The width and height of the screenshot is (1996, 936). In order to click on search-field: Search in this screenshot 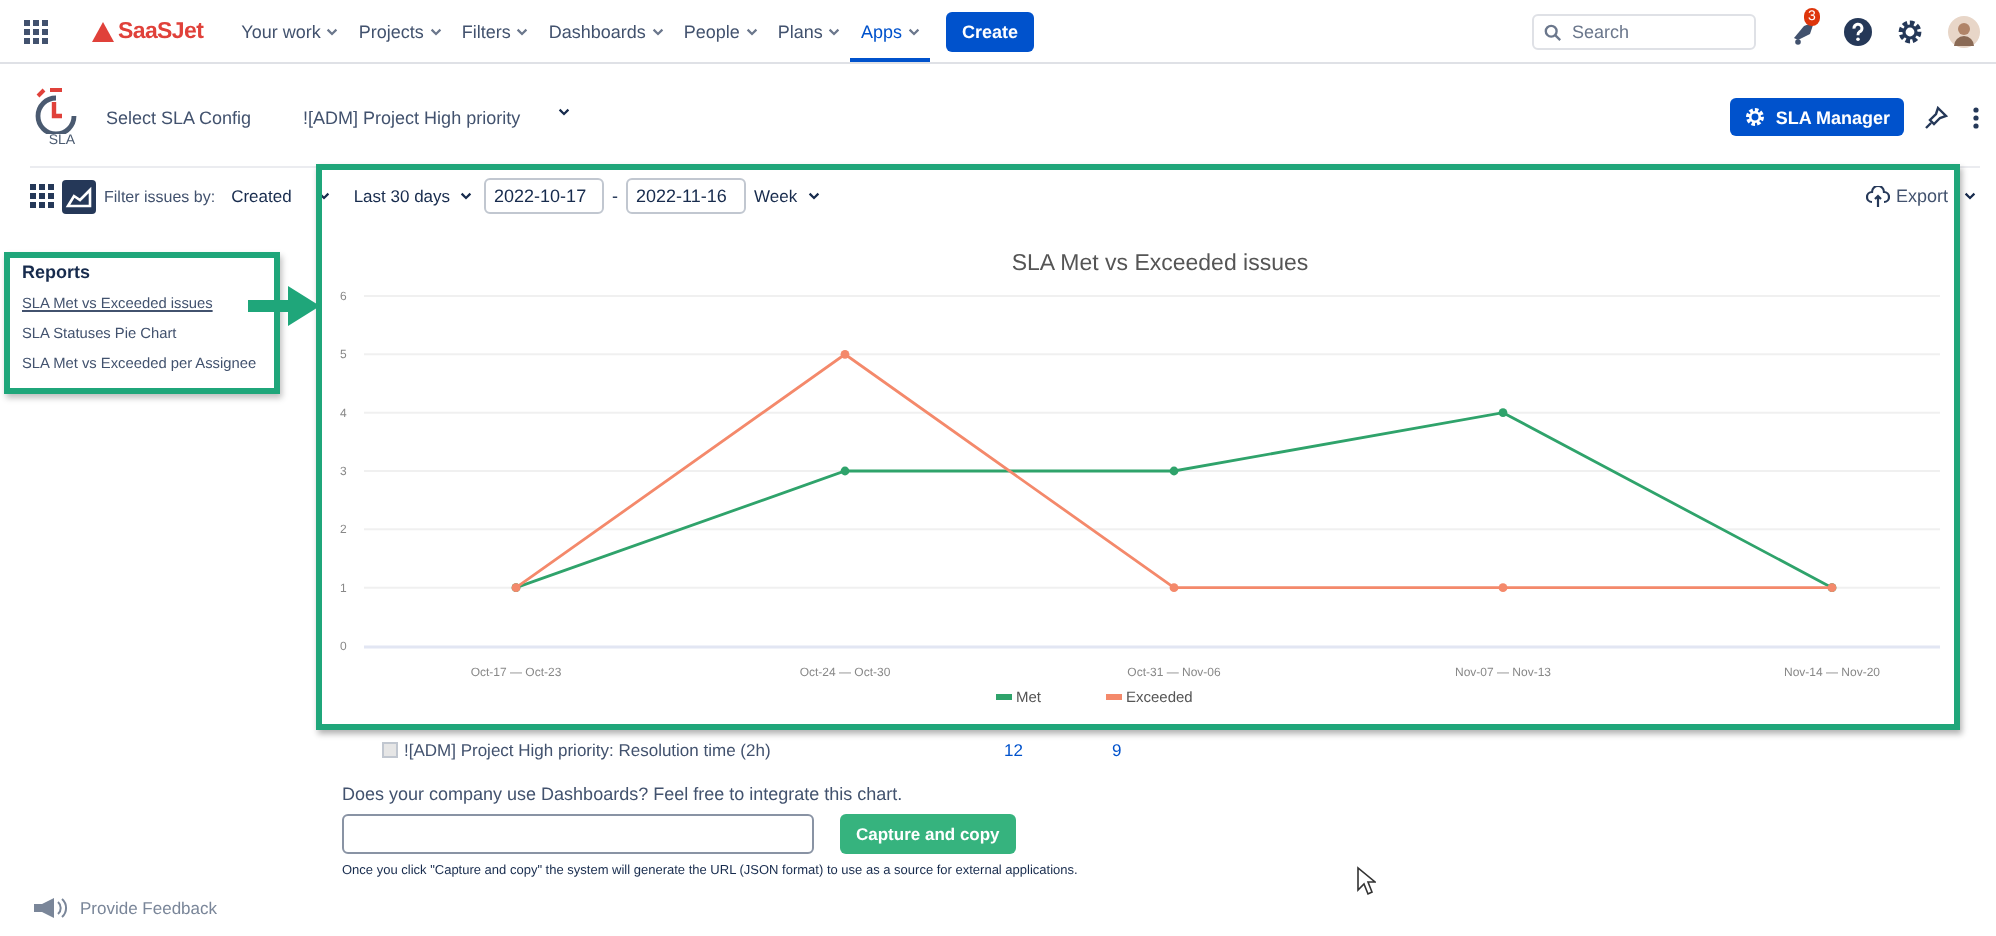, I will do `click(1644, 31)`.